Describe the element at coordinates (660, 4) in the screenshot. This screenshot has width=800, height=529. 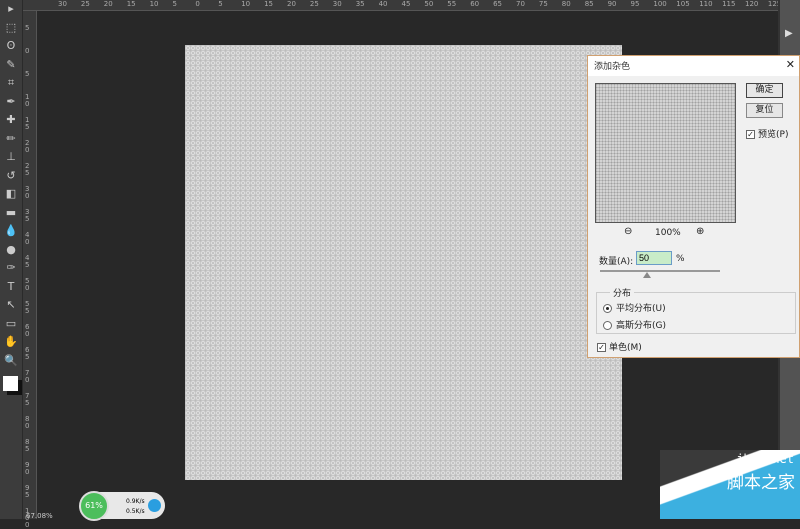
I see `ruler-tick-label: 100` at that location.